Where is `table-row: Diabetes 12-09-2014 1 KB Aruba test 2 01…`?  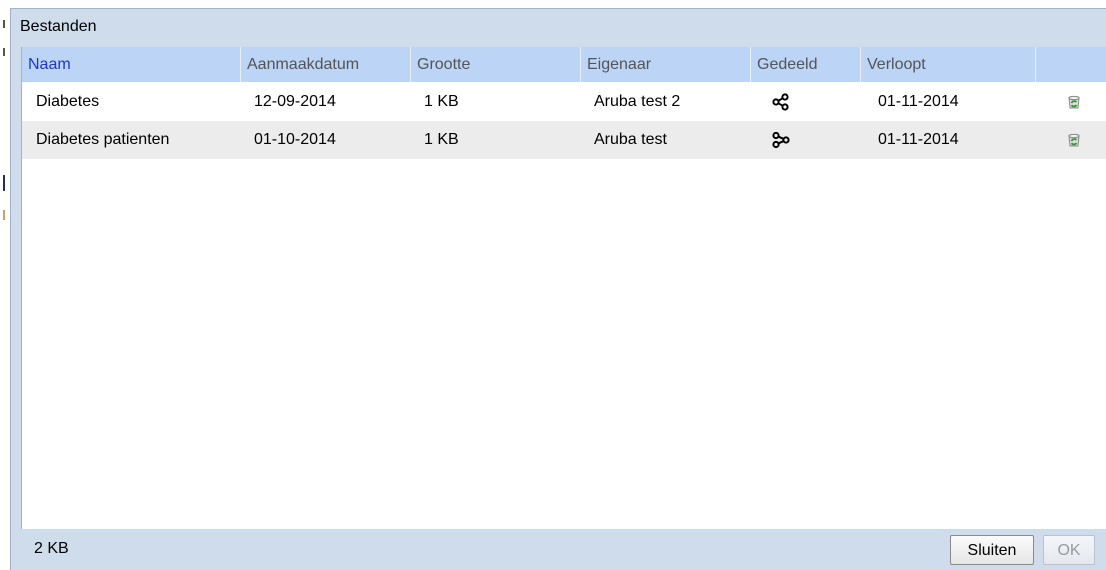 table-row: Diabetes 12-09-2014 1 KB Aruba test 2 01… is located at coordinates (564, 102).